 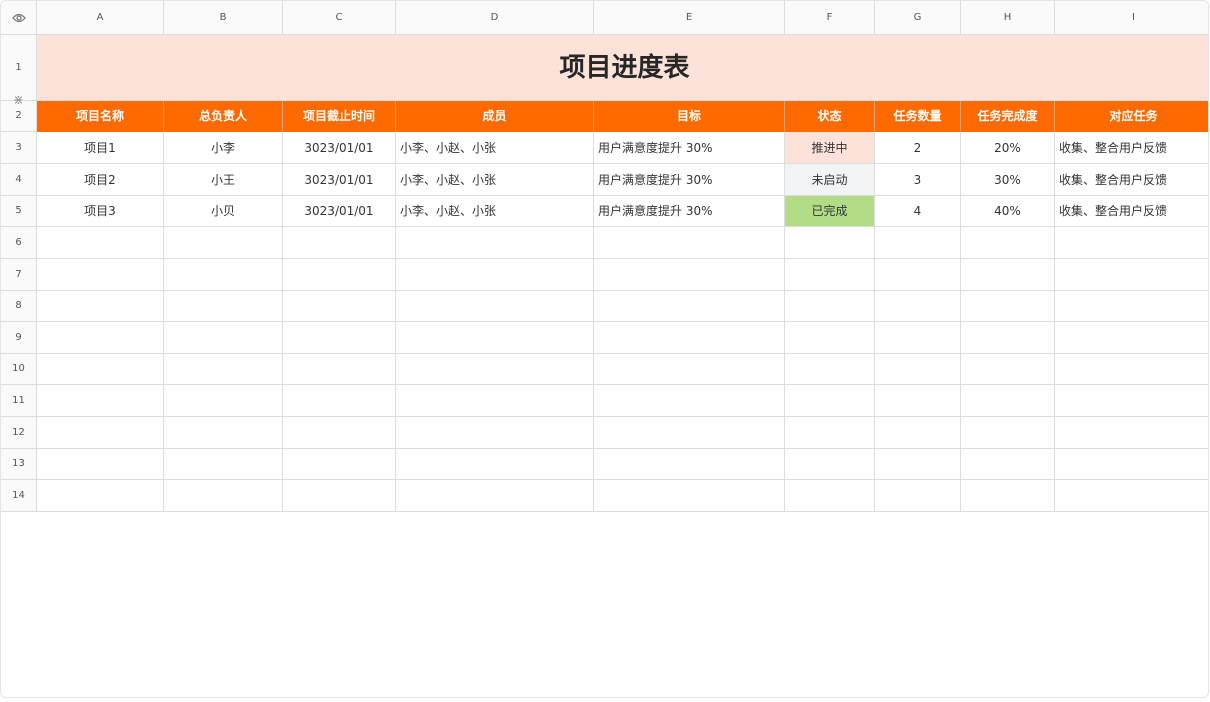 I want to click on row-header-13: 13, so click(x=19, y=464).